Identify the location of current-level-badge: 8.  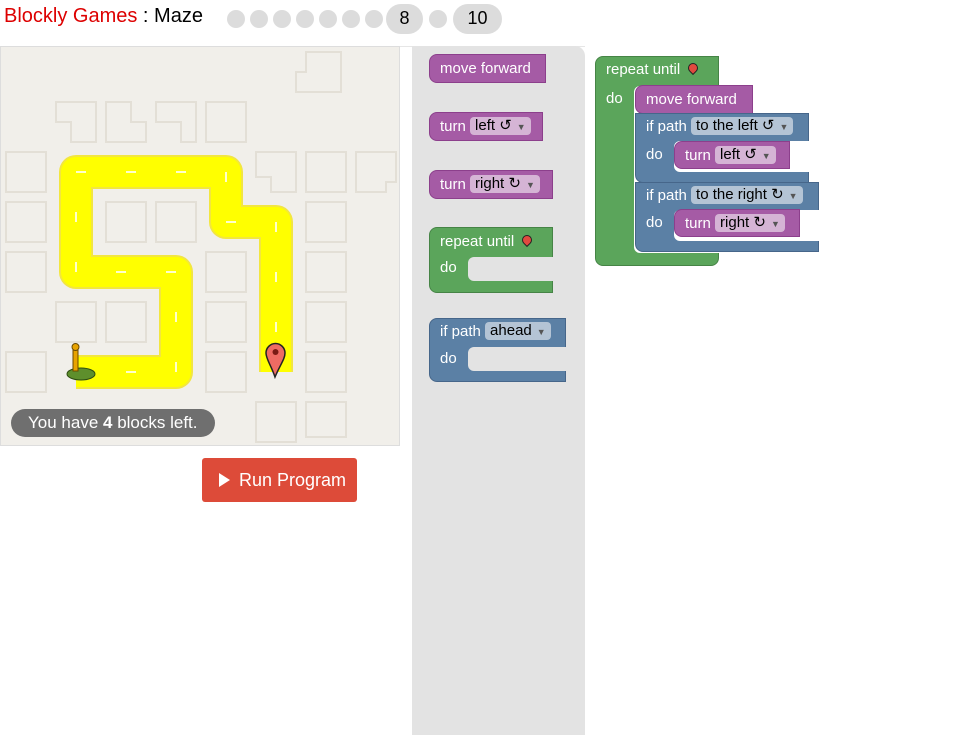
(404, 19).